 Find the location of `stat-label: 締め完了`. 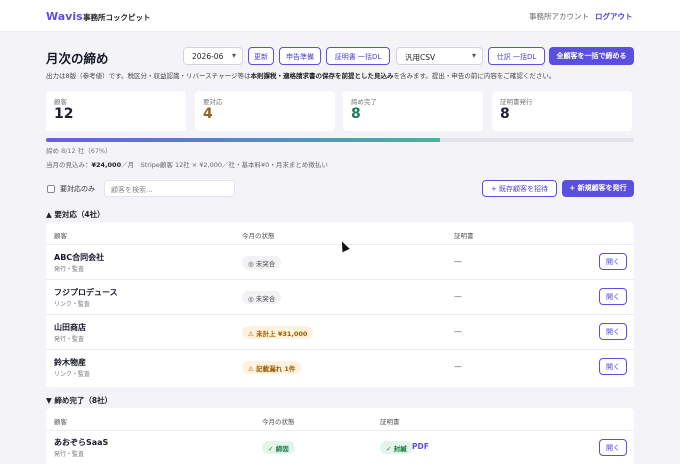

stat-label: 締め完了 is located at coordinates (364, 102).